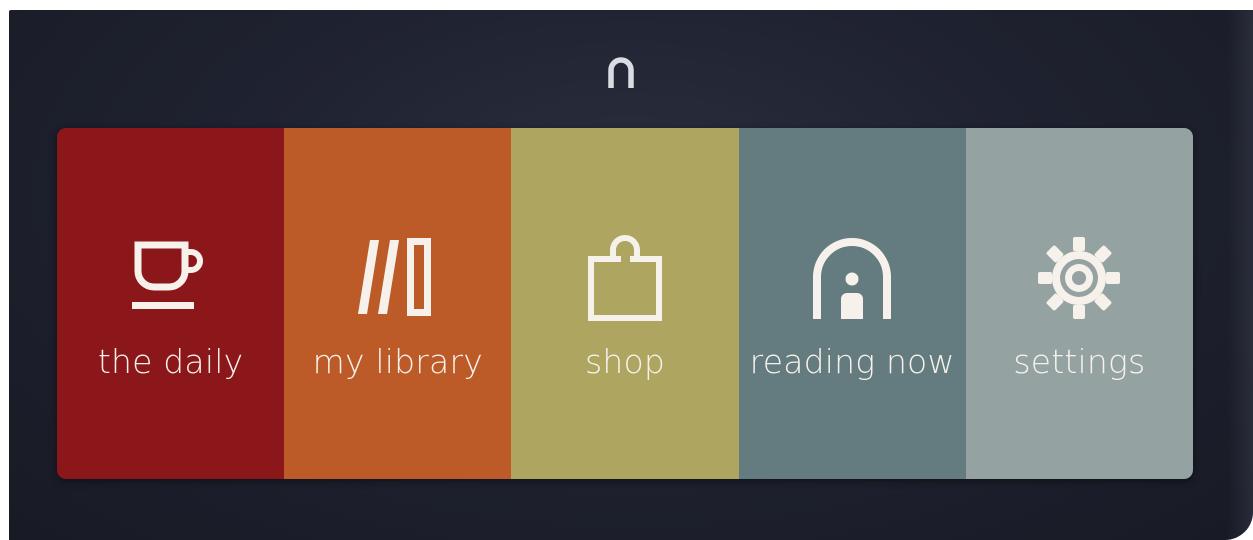 The image size is (1253, 540). I want to click on tile-label: the daily, so click(170, 361).